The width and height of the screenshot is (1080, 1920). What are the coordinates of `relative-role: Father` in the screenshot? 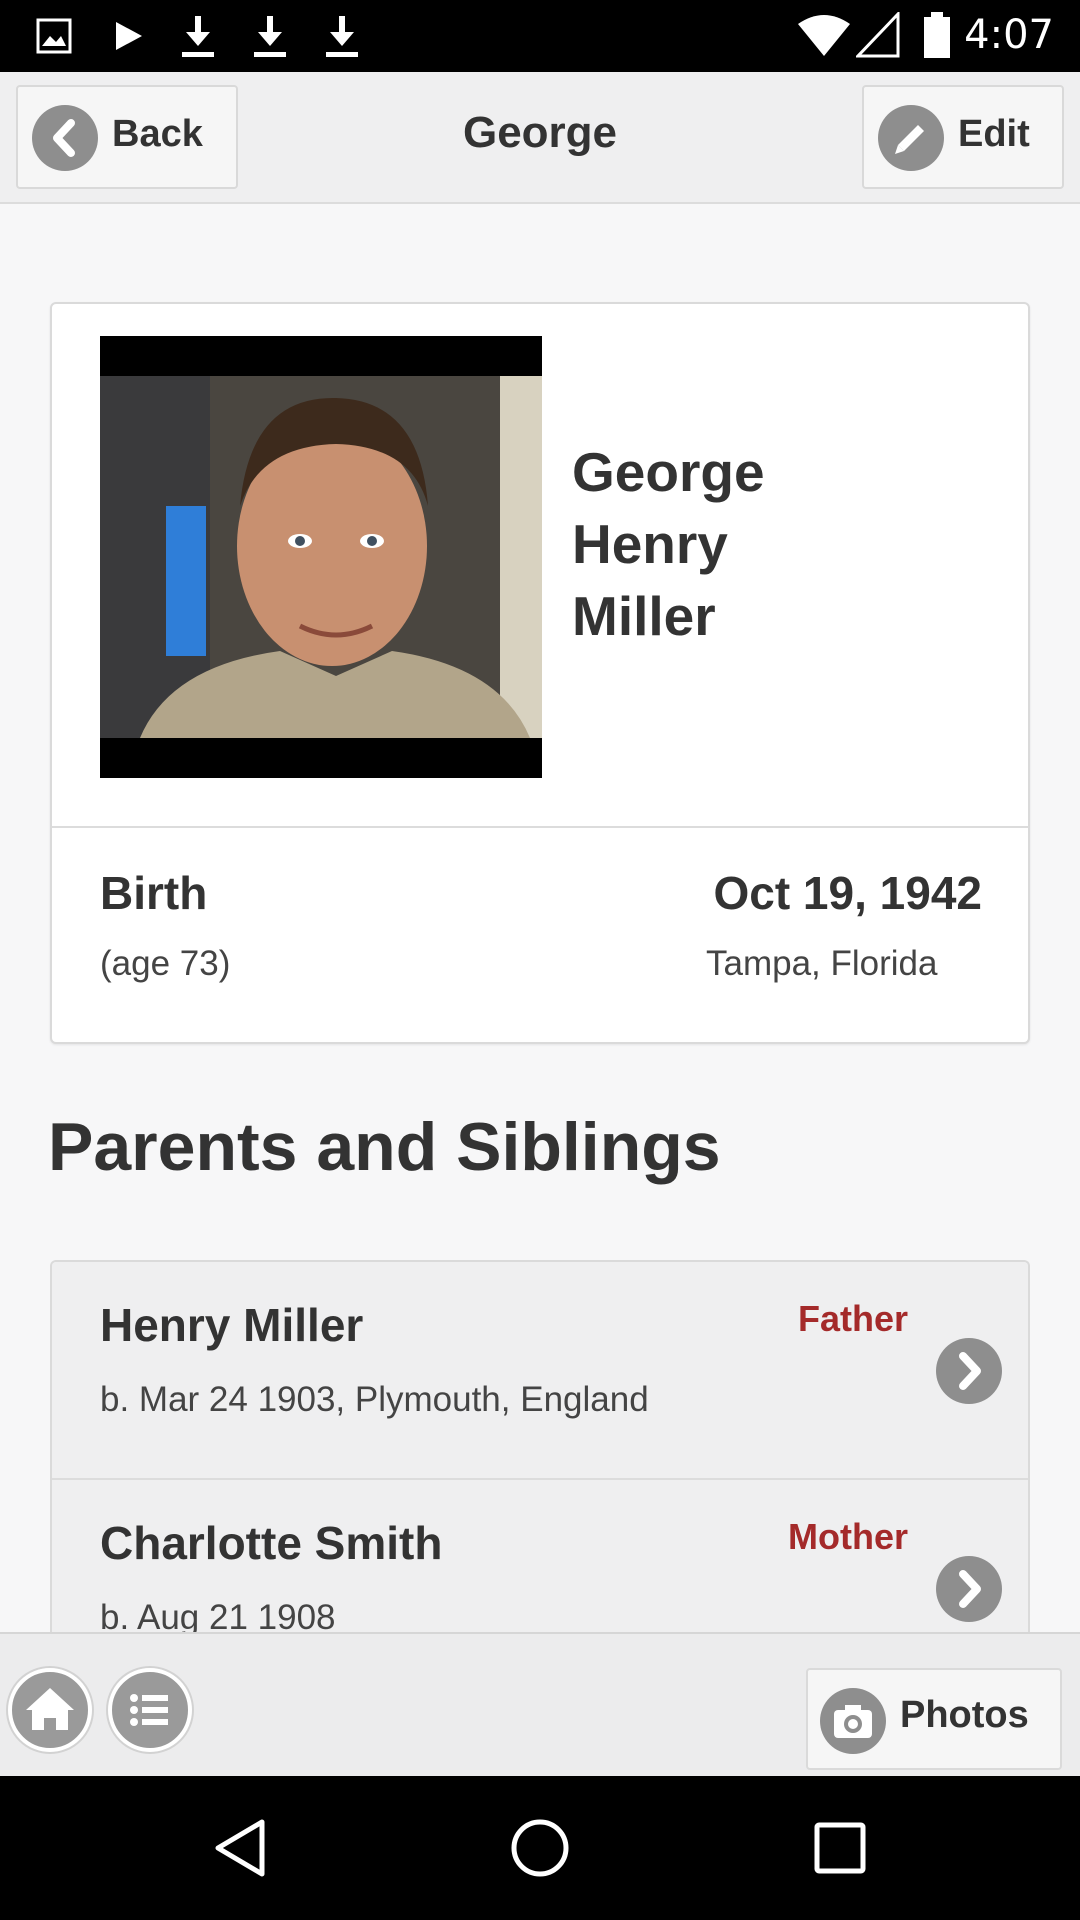 It's located at (852, 1318).